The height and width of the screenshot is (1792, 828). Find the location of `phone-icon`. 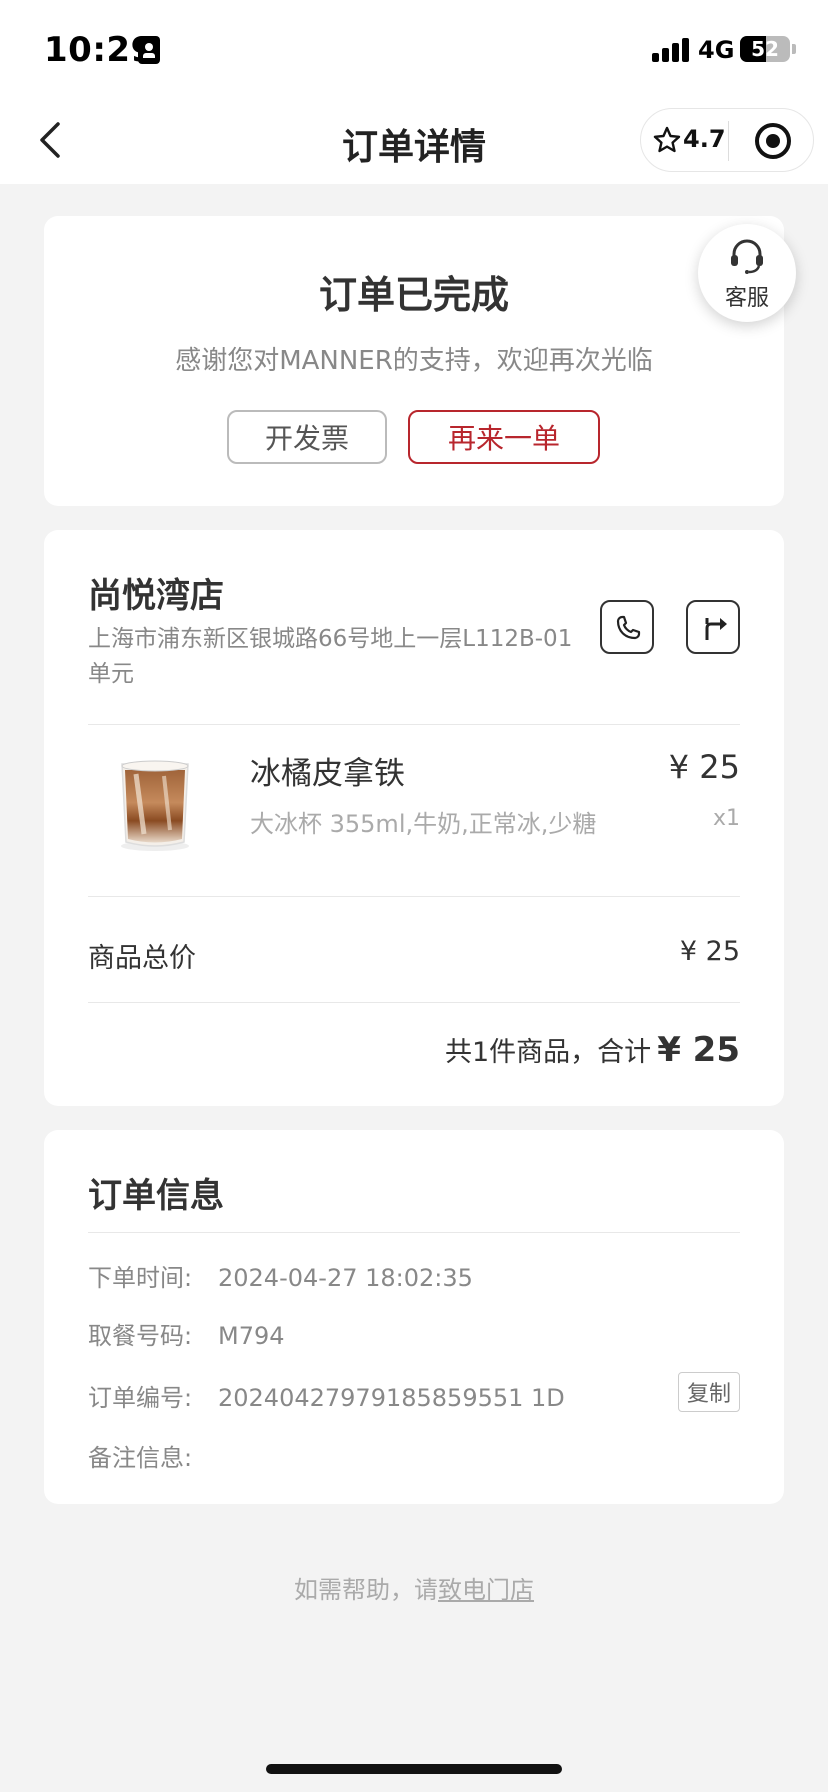

phone-icon is located at coordinates (628, 627).